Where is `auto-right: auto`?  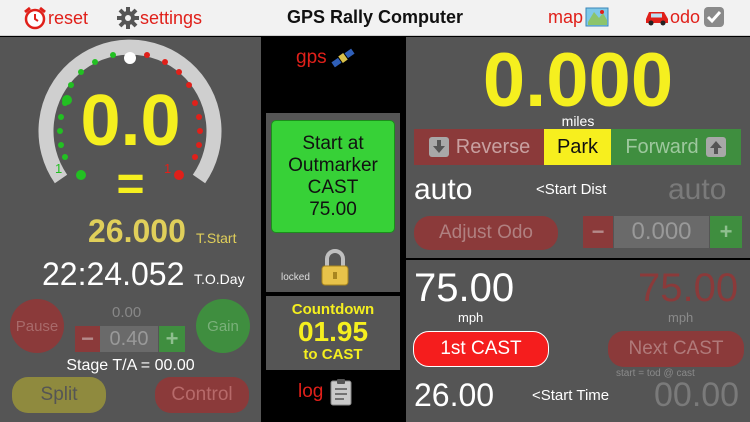 auto-right: auto is located at coordinates (697, 189).